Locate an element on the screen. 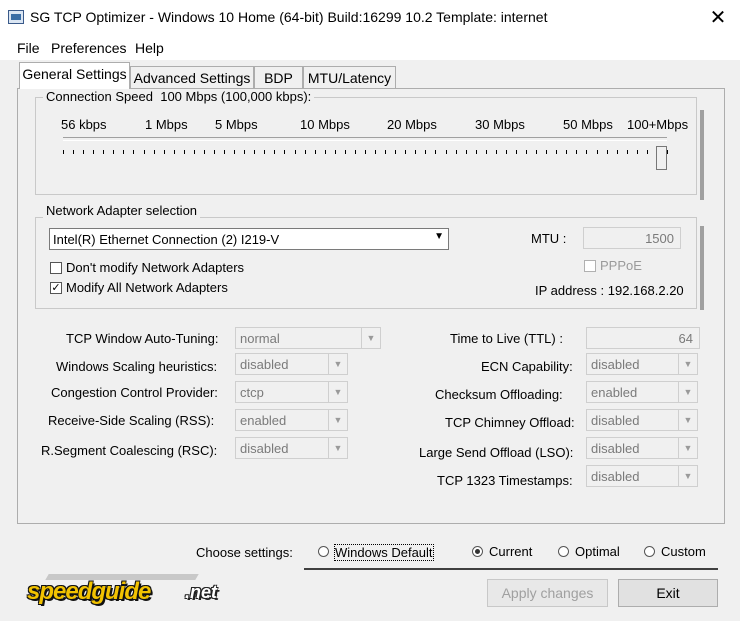 This screenshot has width=740, height=621. modify-all-checkbox: ✓ is located at coordinates (56, 288).